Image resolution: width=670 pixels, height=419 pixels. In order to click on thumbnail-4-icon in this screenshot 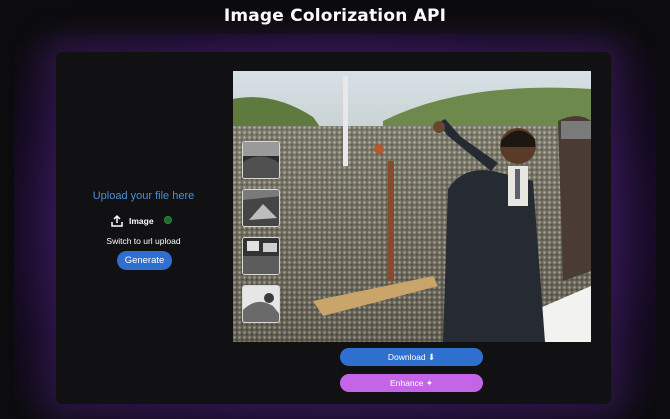, I will do `click(261, 304)`.